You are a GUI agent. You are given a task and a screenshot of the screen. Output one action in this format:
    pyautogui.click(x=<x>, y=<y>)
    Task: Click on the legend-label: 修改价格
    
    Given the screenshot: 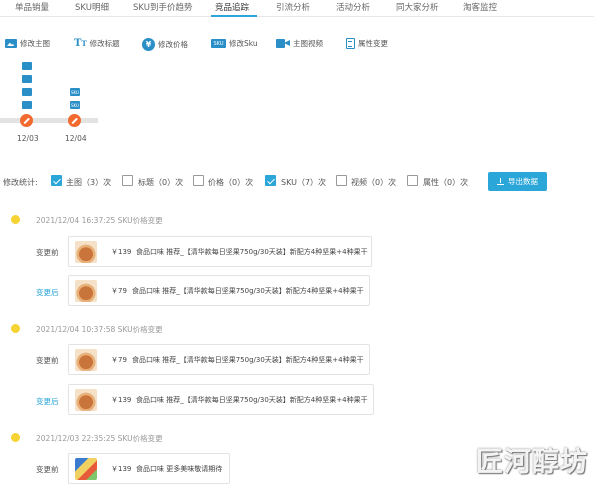 What is the action you would take?
    pyautogui.click(x=173, y=44)
    